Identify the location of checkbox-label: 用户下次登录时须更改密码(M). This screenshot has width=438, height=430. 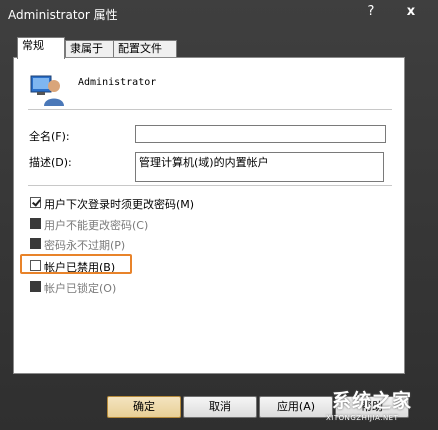
(119, 204).